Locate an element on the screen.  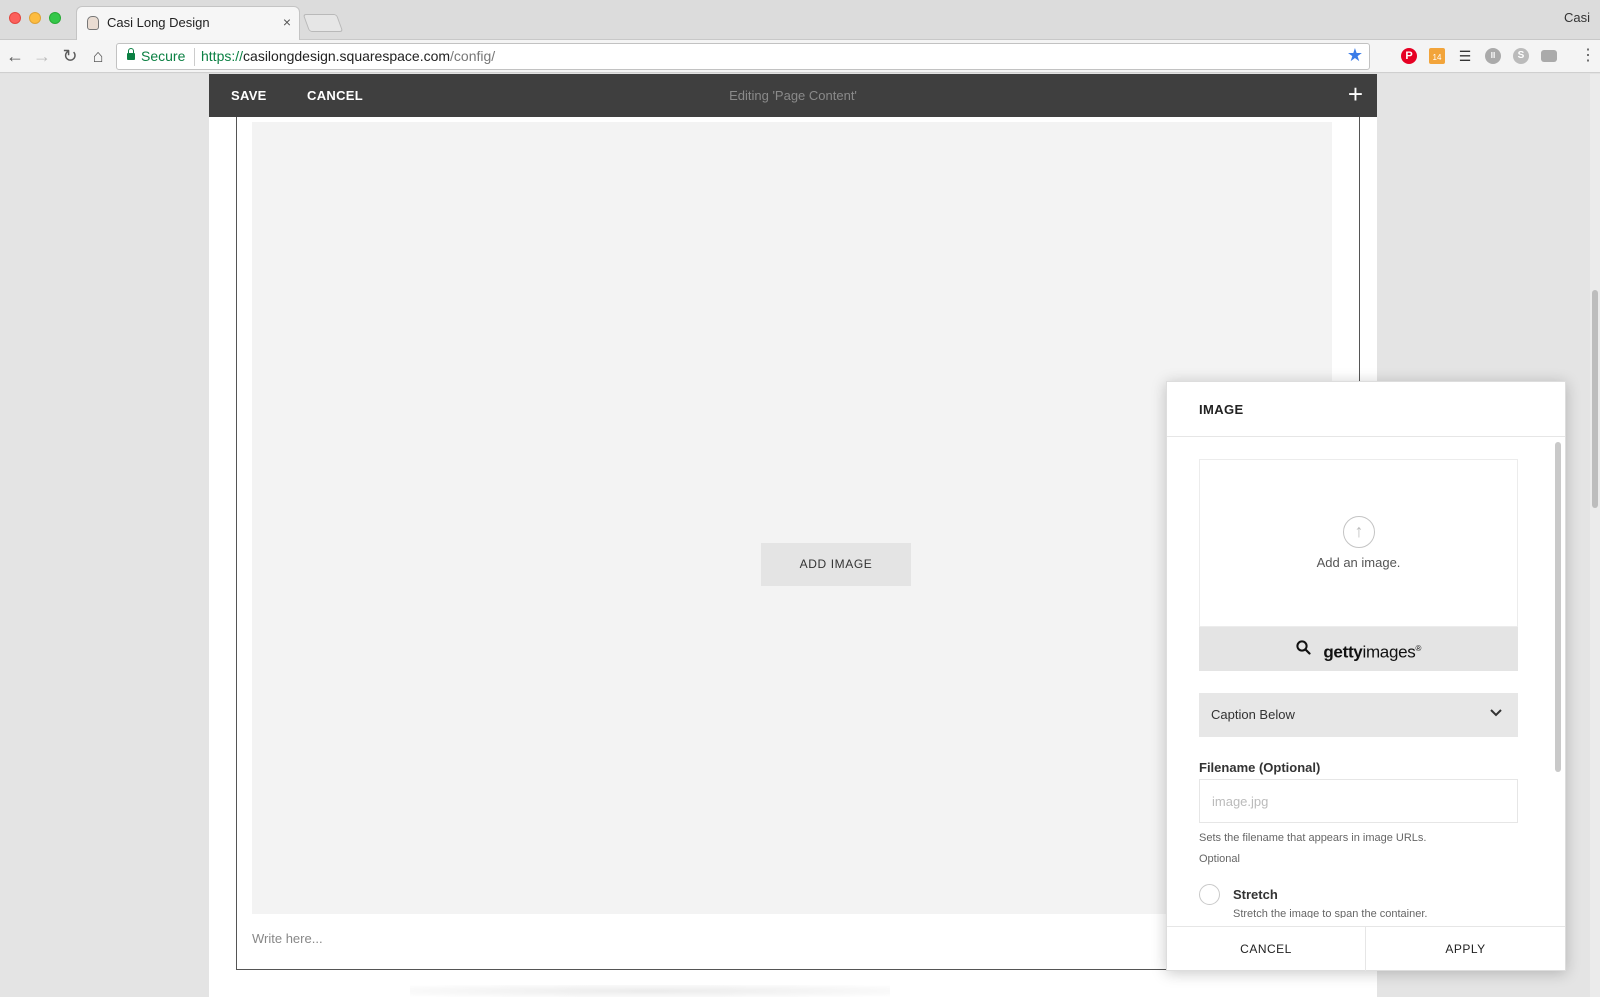
new-tab-button is located at coordinates (323, 23).